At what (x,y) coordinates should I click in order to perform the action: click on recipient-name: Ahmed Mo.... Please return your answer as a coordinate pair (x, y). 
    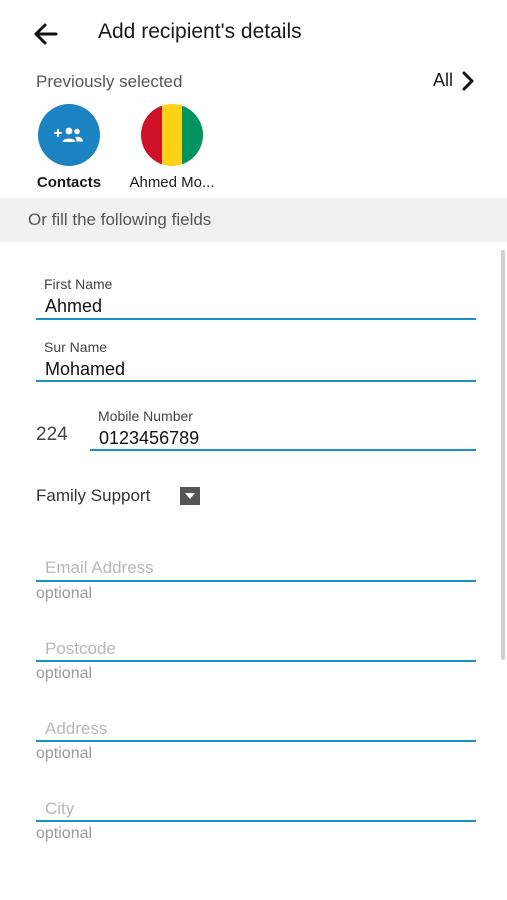
    Looking at the image, I should click on (172, 182).